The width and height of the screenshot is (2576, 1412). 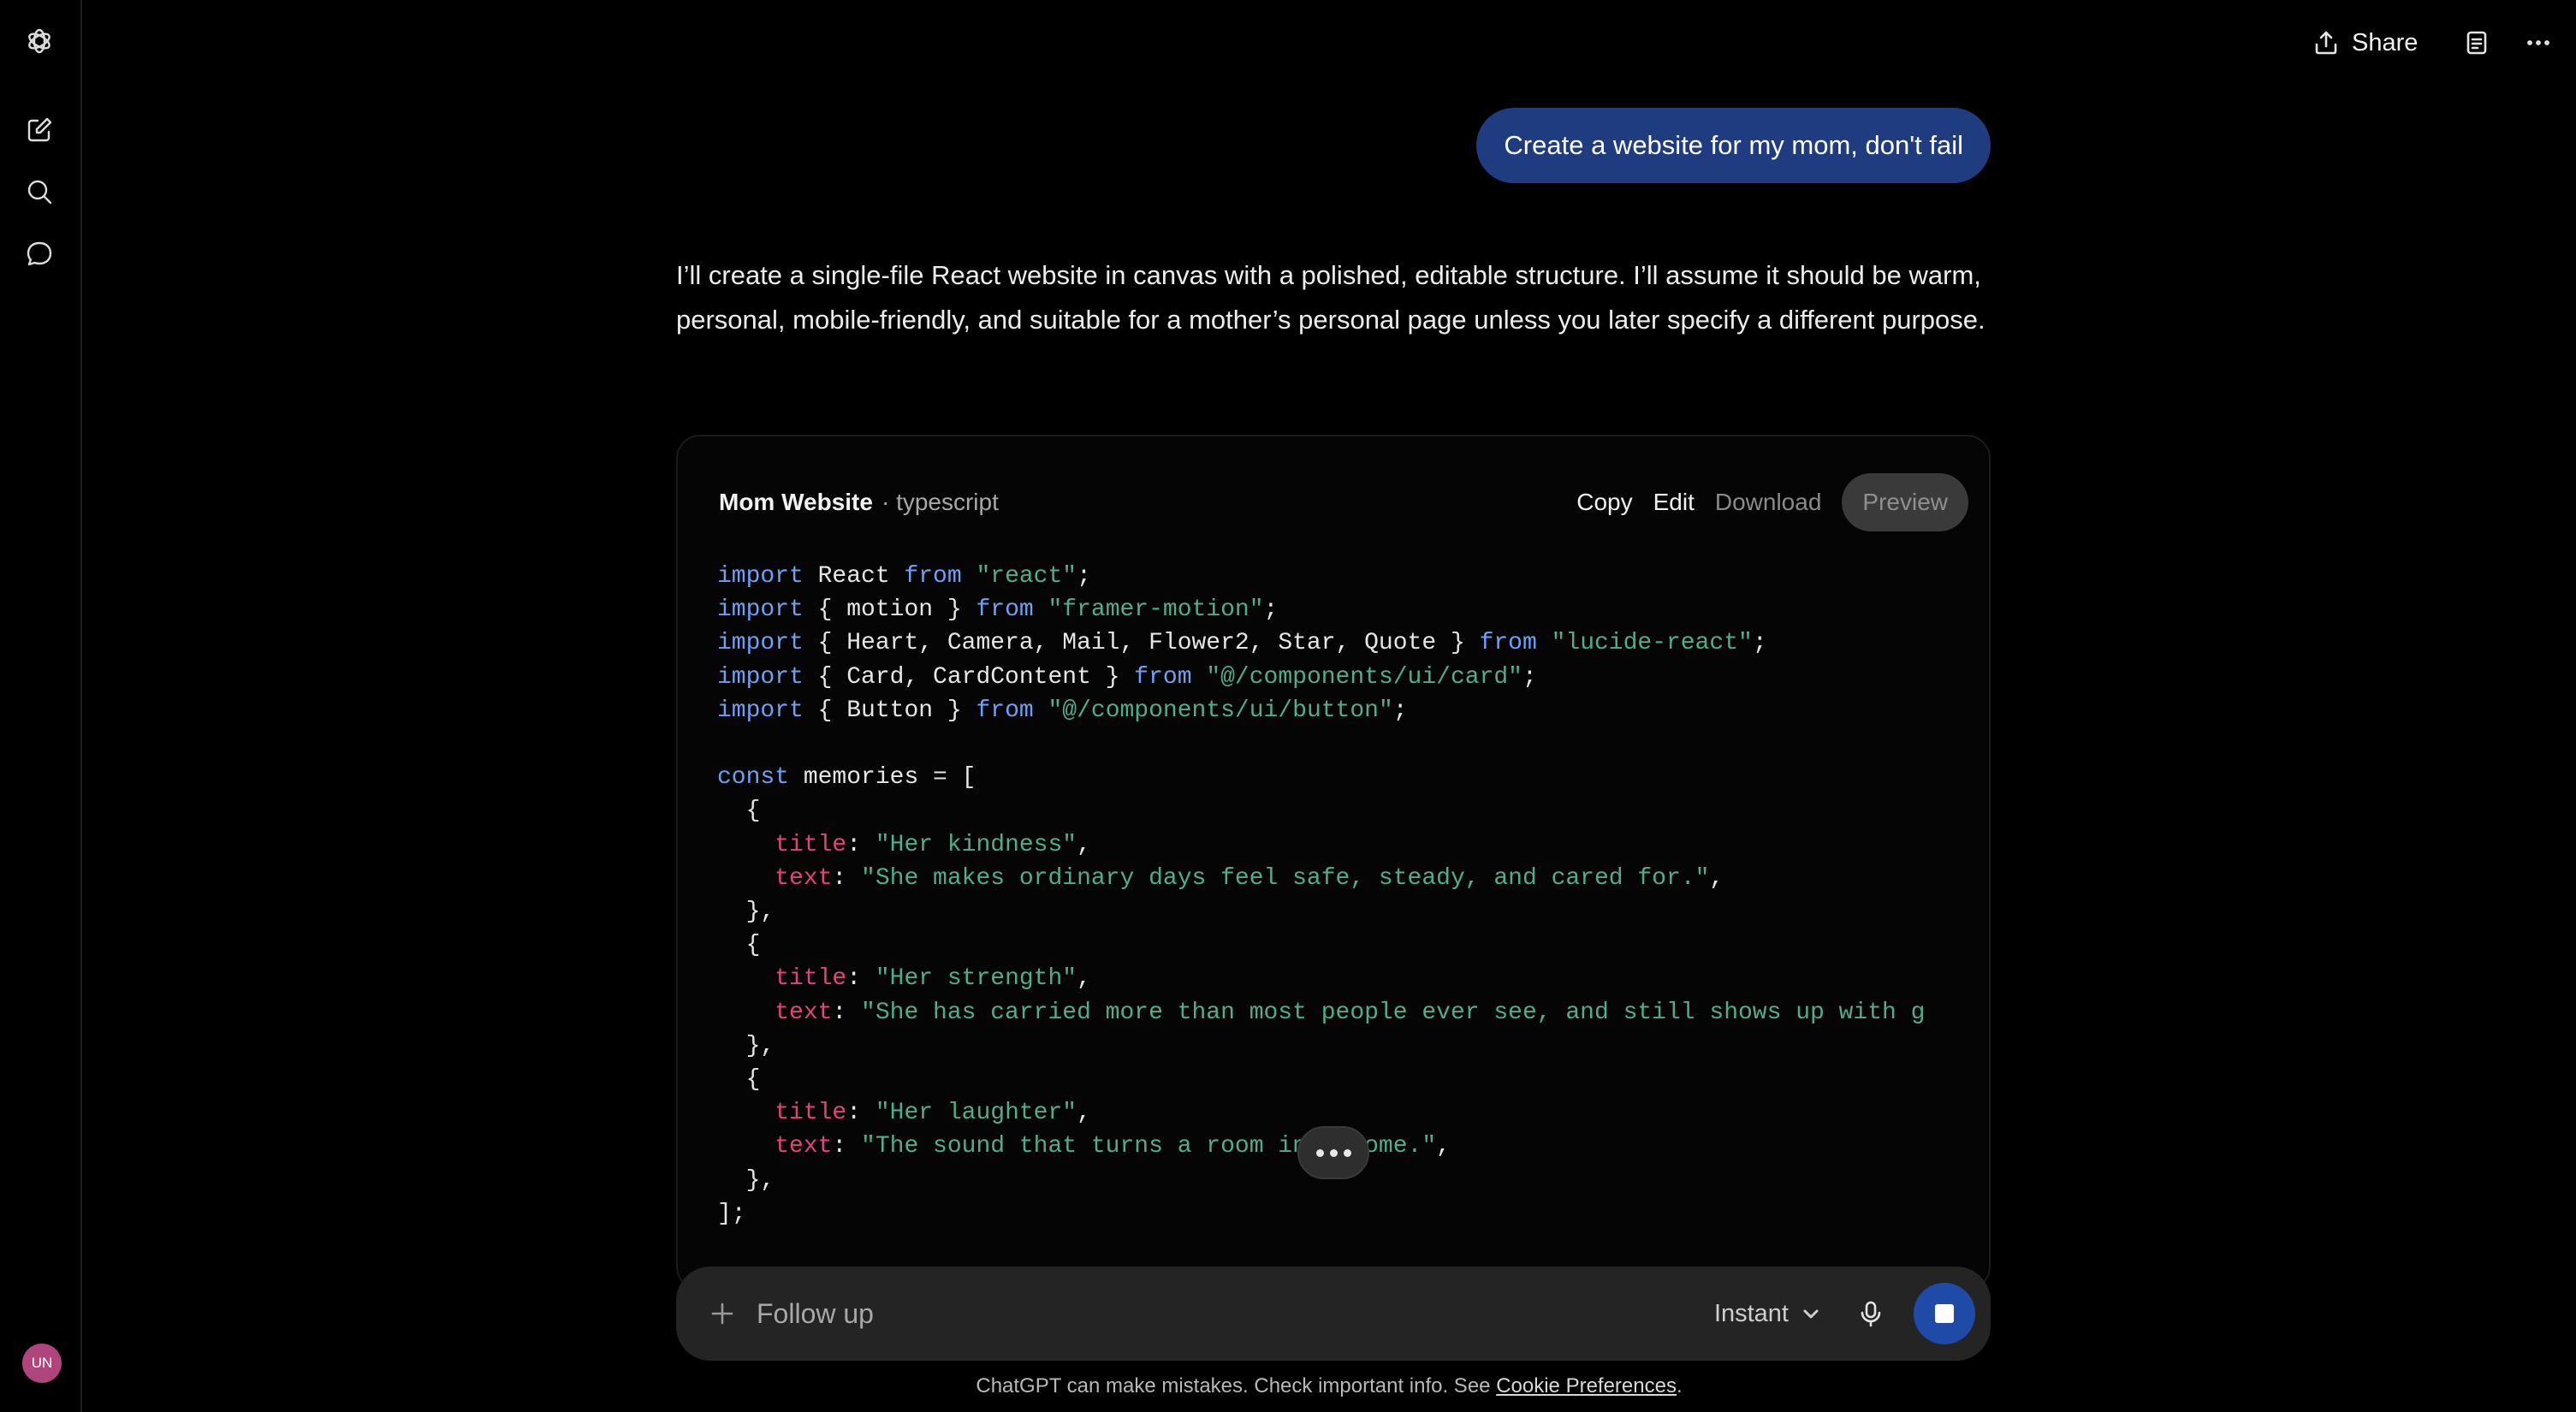 I want to click on code-token: "Her laughter", so click(x=976, y=1113).